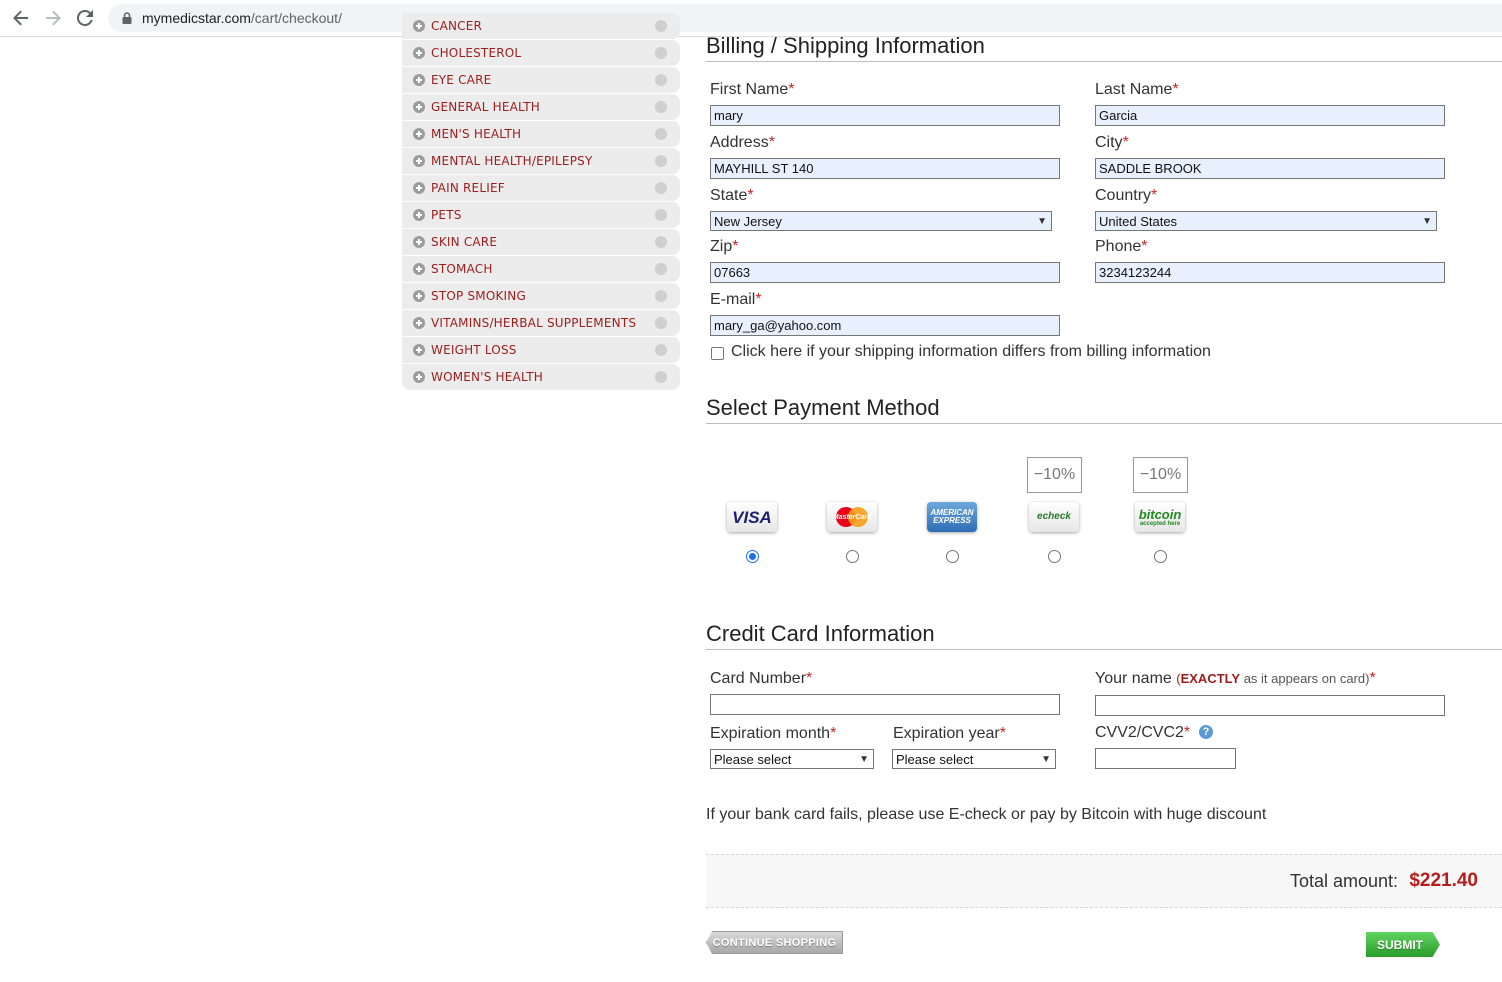  What do you see at coordinates (541, 242) in the screenshot?
I see `sidebar-item: SKIN CARE` at bounding box center [541, 242].